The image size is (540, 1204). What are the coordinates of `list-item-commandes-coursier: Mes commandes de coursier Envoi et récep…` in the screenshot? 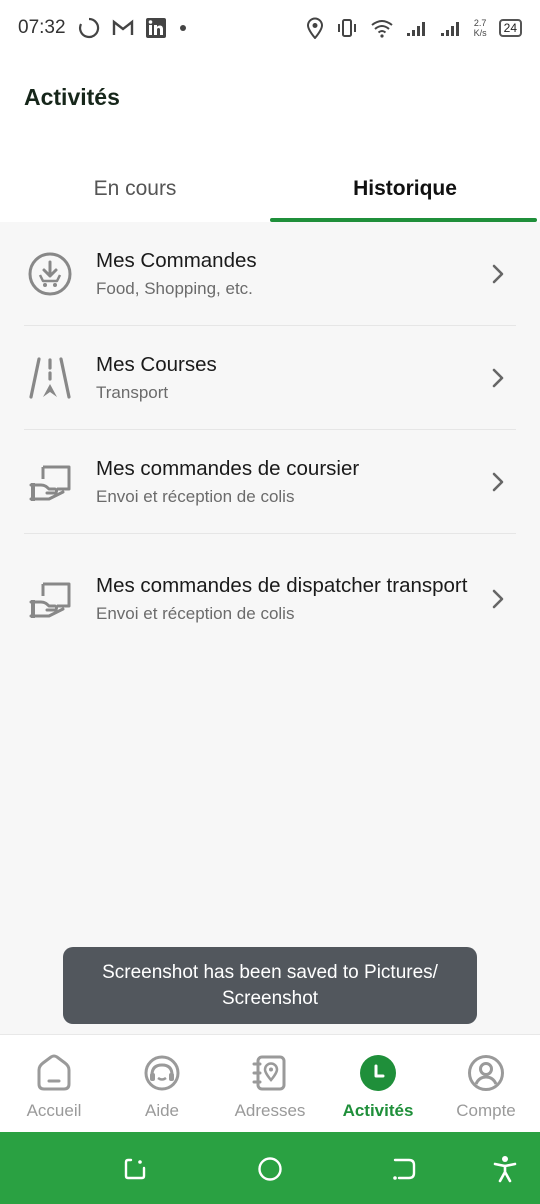 It's located at (270, 482).